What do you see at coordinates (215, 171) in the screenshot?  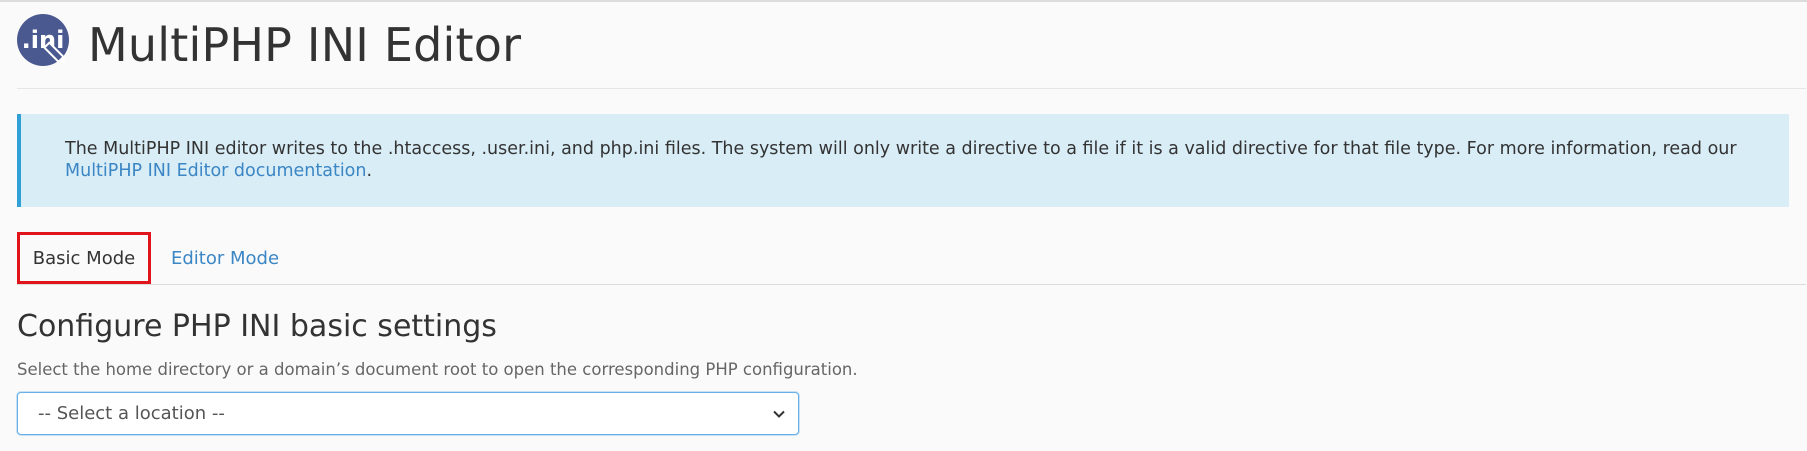 I see `documentation-link: MultiPHP INI Editor documentation` at bounding box center [215, 171].